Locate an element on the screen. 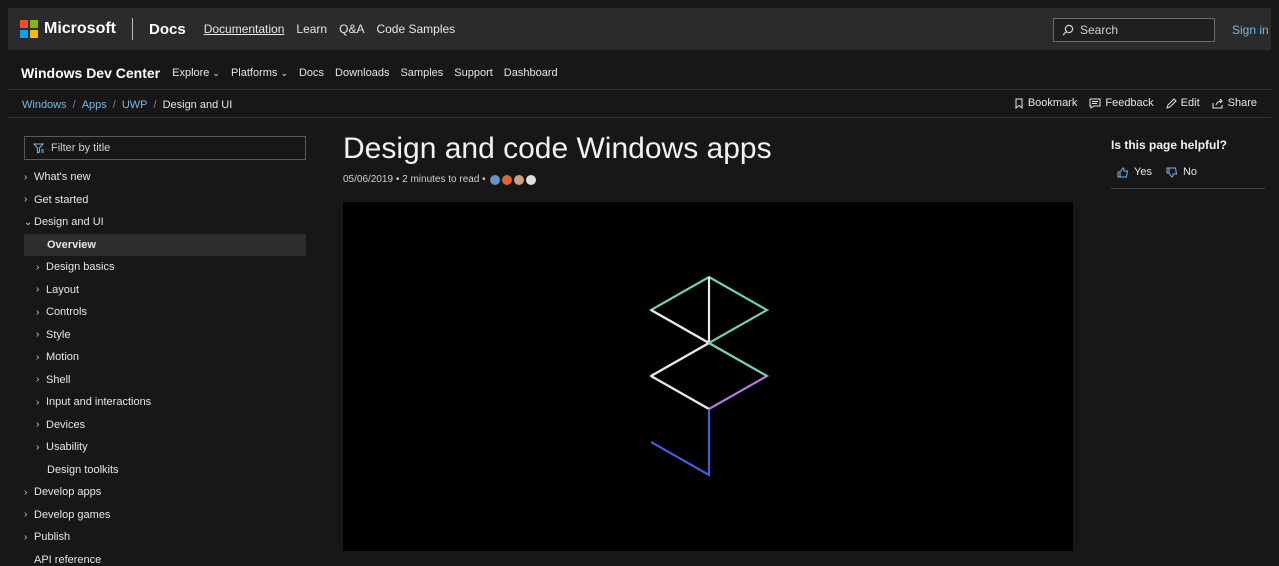 The image size is (1279, 566). microsoft-logo: Microsoft is located at coordinates (68, 29).